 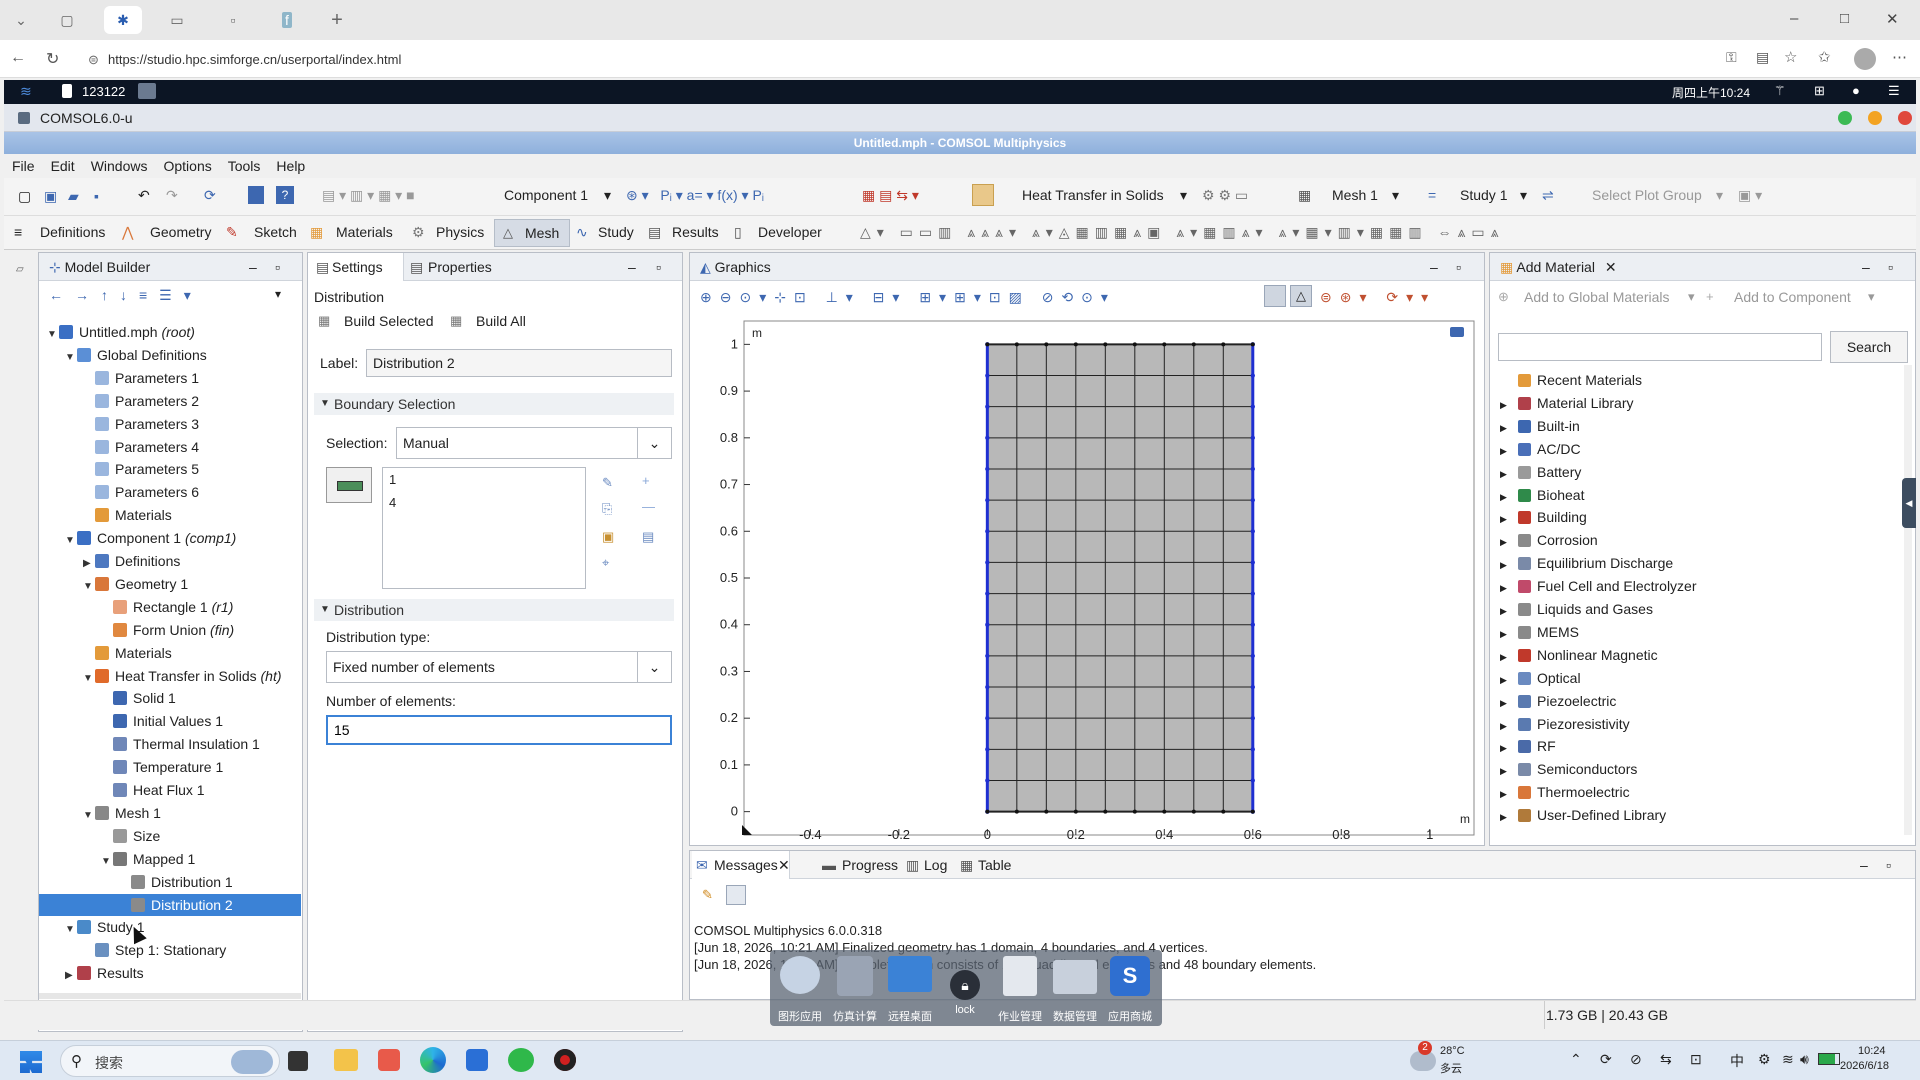 What do you see at coordinates (870, 865) in the screenshot?
I see `tab-progress: Progress` at bounding box center [870, 865].